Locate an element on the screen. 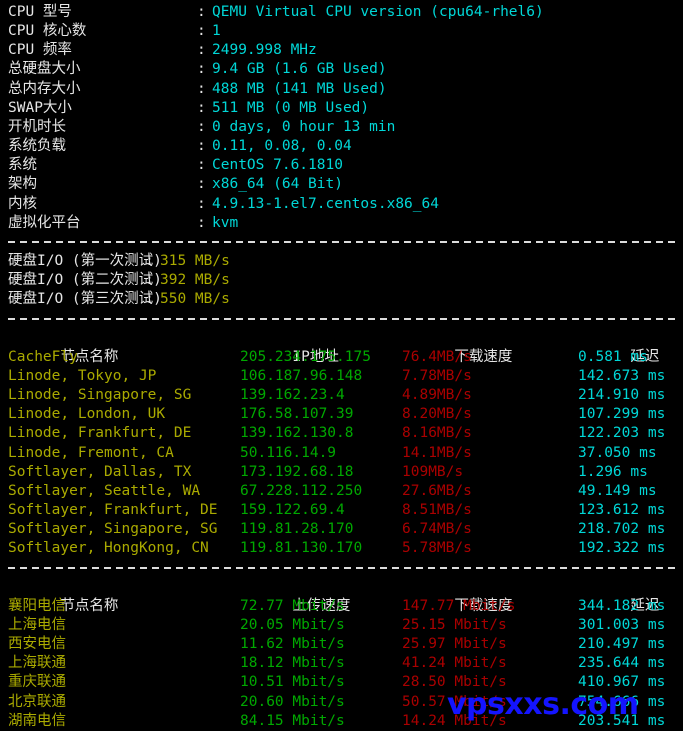 This screenshot has height=731, width=683. system-info-row: 总内存大小:488 MB (141 MB Used) is located at coordinates (345, 89).